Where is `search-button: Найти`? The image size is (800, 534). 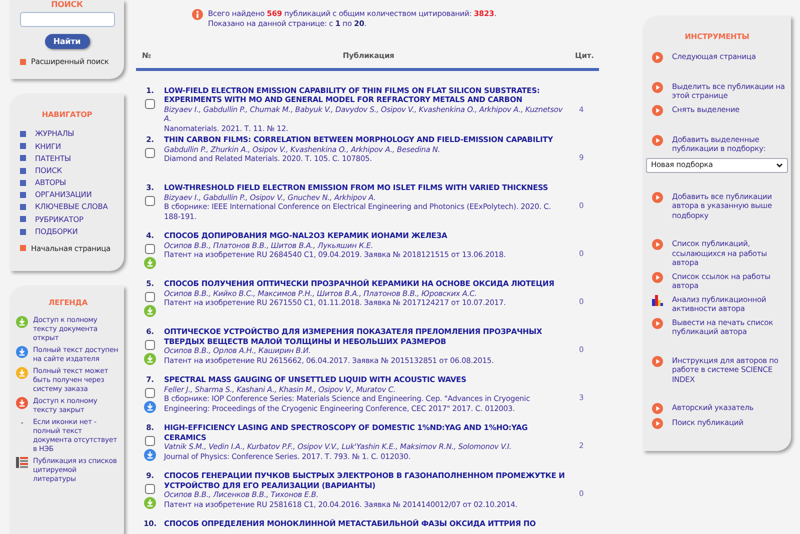
search-button: Найти is located at coordinates (67, 41).